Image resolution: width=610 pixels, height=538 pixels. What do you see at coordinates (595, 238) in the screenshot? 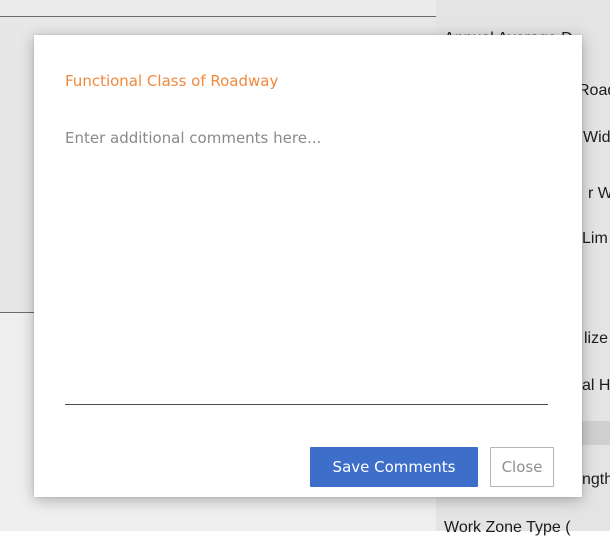
I see `background-field-label: Lim` at bounding box center [595, 238].